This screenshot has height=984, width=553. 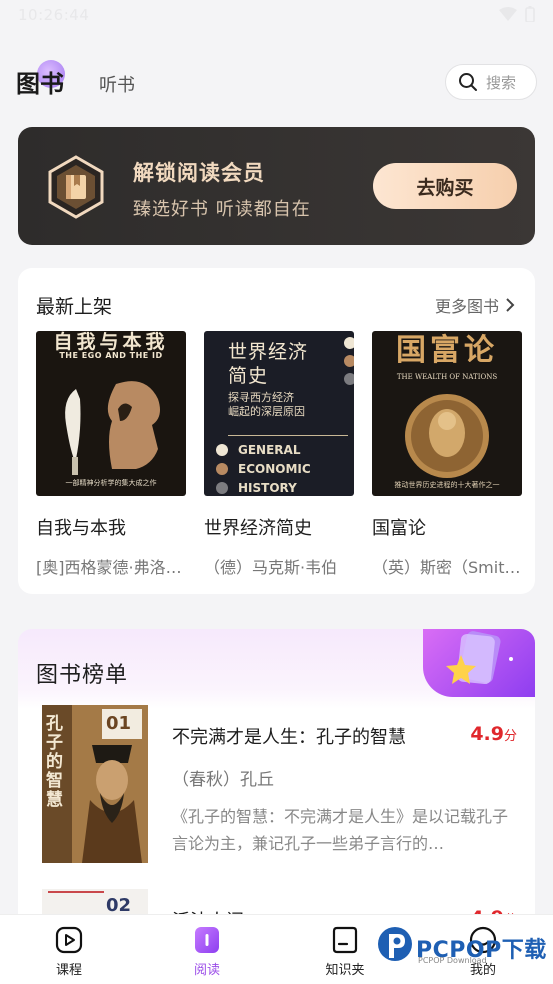 What do you see at coordinates (111, 483) in the screenshot?
I see `cover-tagline: 一部精神分析学的集大成之作` at bounding box center [111, 483].